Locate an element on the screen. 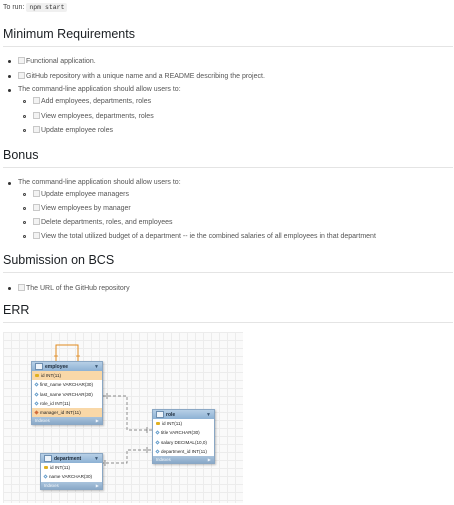 This screenshot has width=454, height=505. run-instructions: To run: npm start is located at coordinates (35, 7).